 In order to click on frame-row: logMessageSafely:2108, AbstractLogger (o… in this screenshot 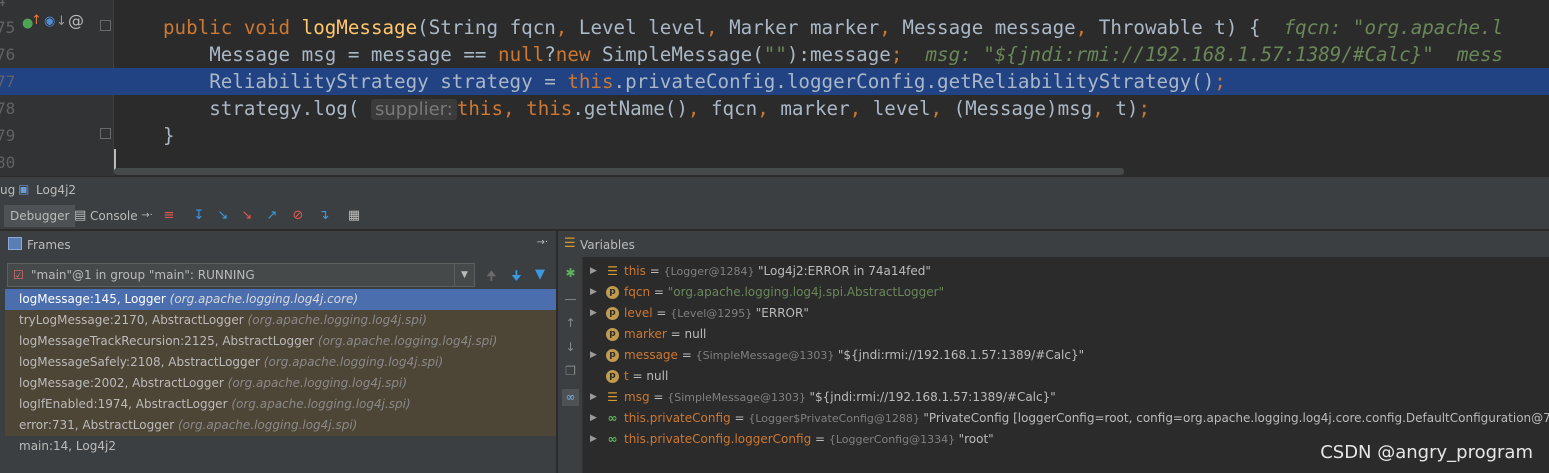, I will do `click(280, 362)`.